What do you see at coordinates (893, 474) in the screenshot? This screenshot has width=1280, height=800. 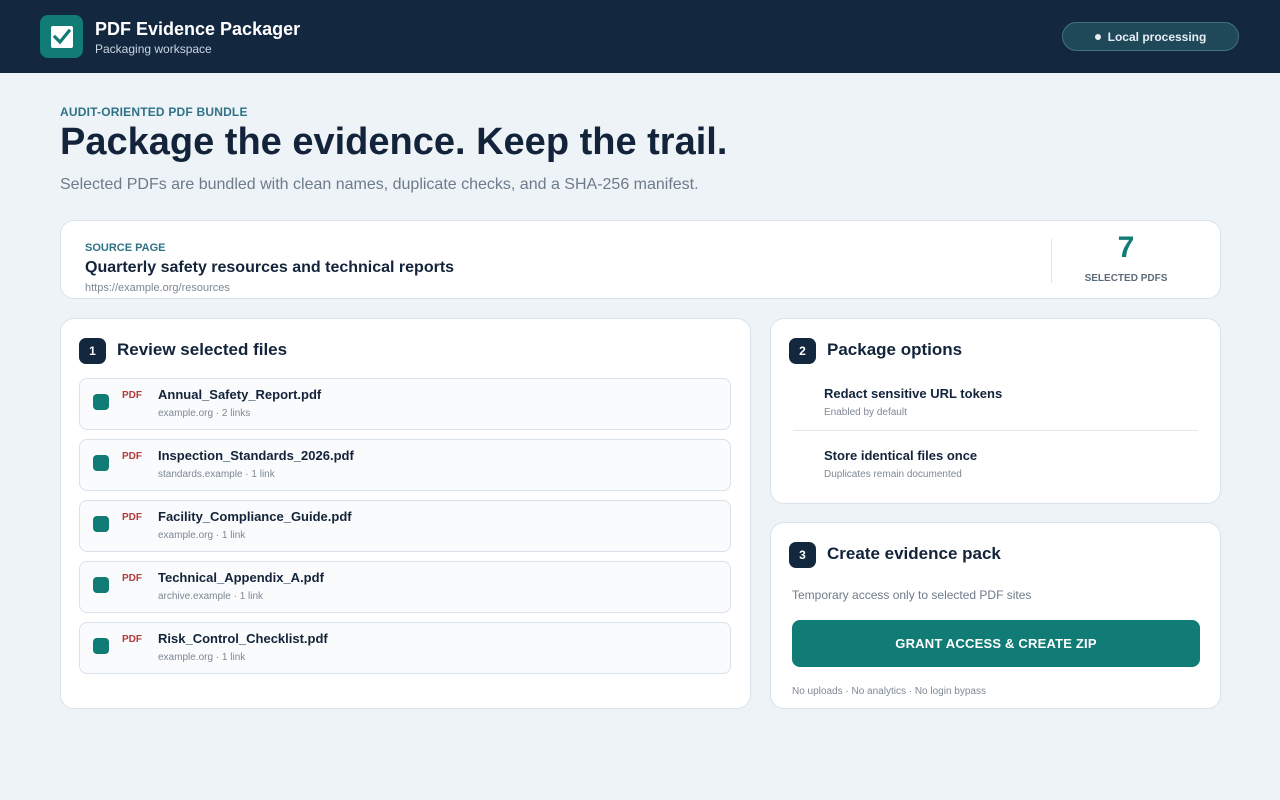 I see `option-subtitle: Duplicates remain documented` at bounding box center [893, 474].